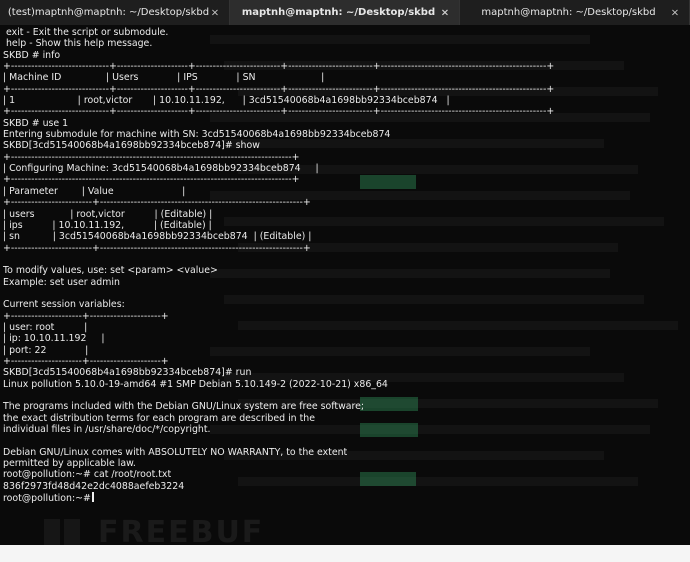  What do you see at coordinates (338, 12) in the screenshot?
I see `tab-2-label: maptnh@maptnh: ~/Desktop/skbd` at bounding box center [338, 12].